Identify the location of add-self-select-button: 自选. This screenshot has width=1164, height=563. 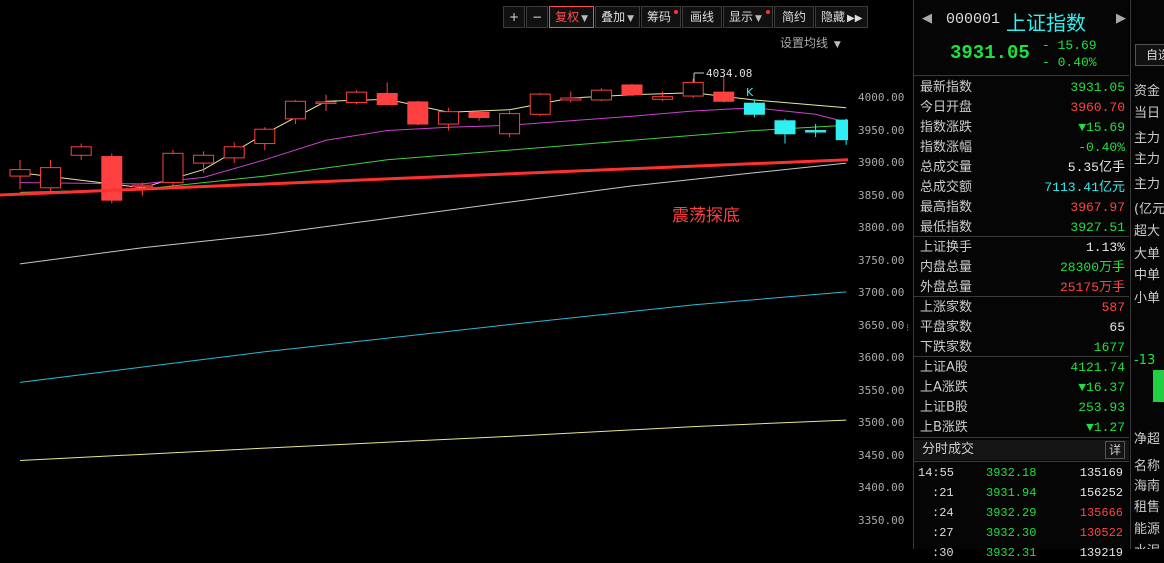
(1149, 55).